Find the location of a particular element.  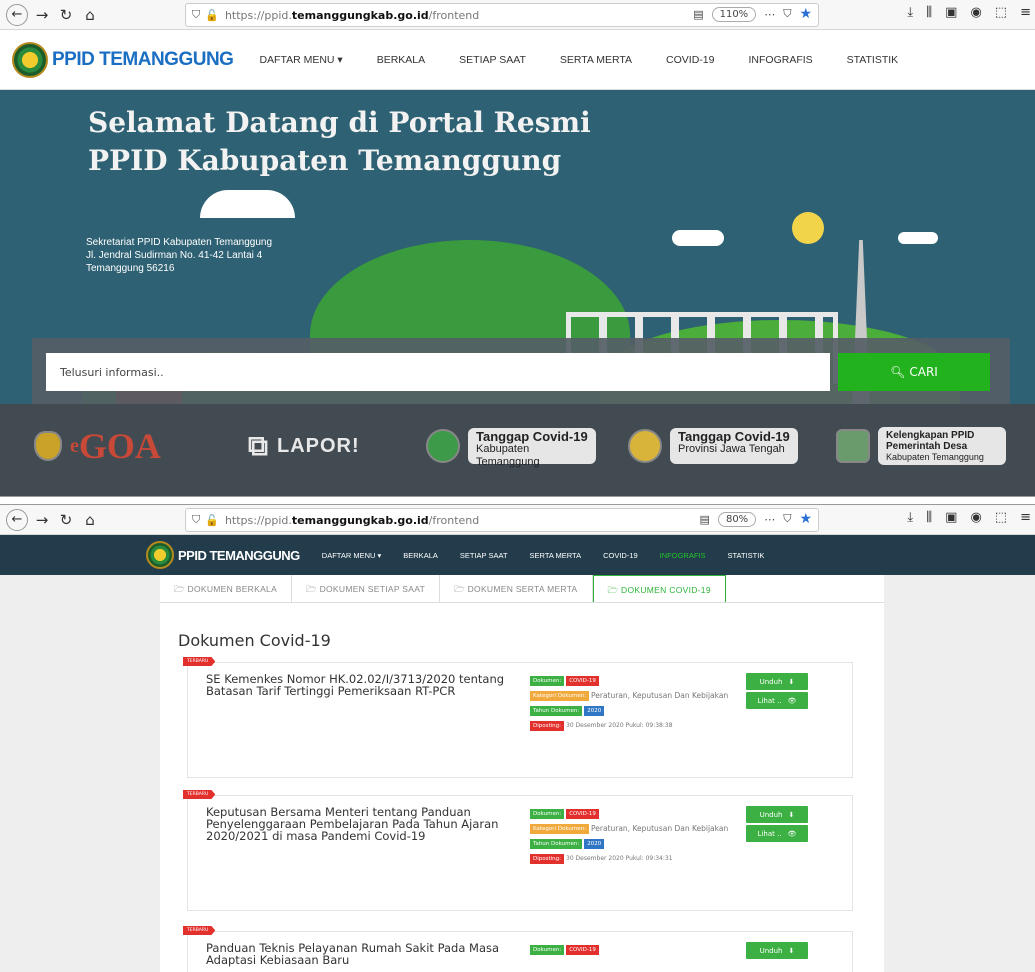

tab-label: DOKUMEN SETIAP SAAT is located at coordinates (372, 589).